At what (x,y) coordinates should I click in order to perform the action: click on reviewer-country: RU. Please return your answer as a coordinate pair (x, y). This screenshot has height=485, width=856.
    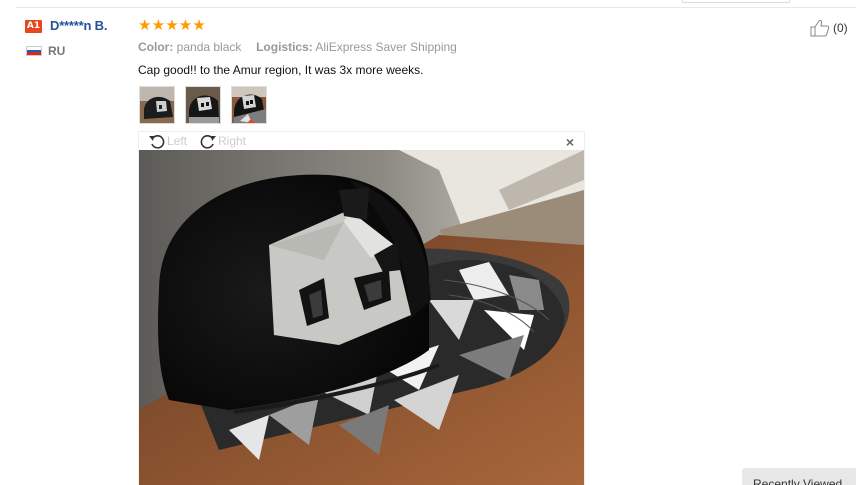
    Looking at the image, I should click on (57, 51).